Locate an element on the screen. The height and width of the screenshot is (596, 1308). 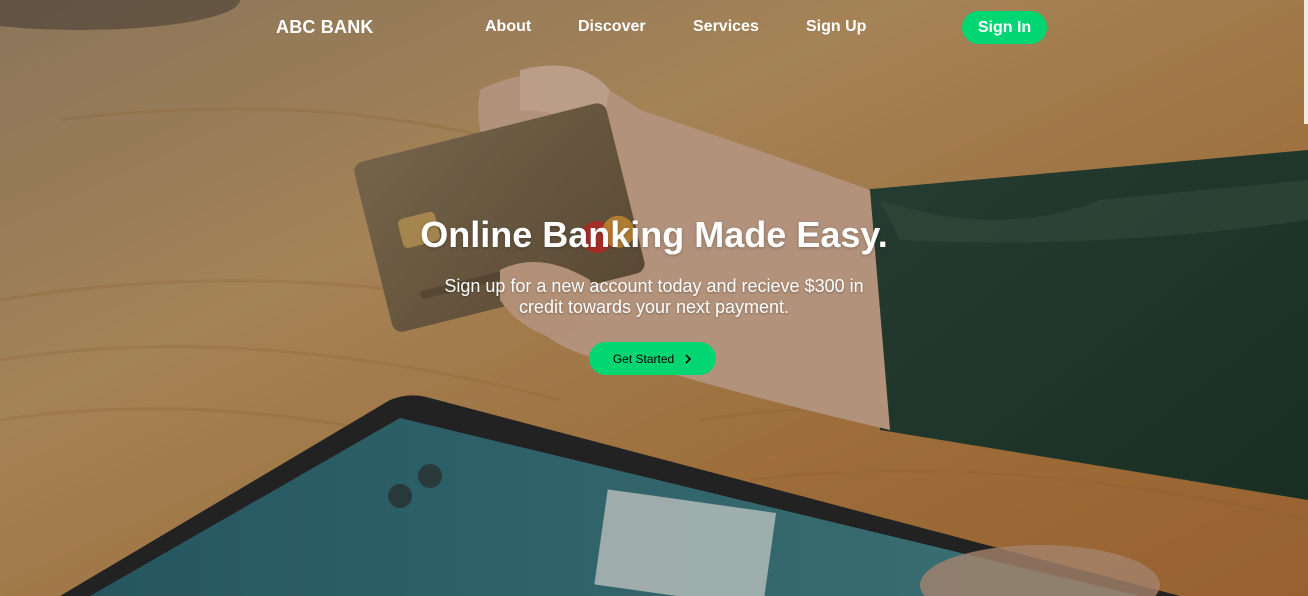
nav-link-discover: Discover is located at coordinates (612, 27).